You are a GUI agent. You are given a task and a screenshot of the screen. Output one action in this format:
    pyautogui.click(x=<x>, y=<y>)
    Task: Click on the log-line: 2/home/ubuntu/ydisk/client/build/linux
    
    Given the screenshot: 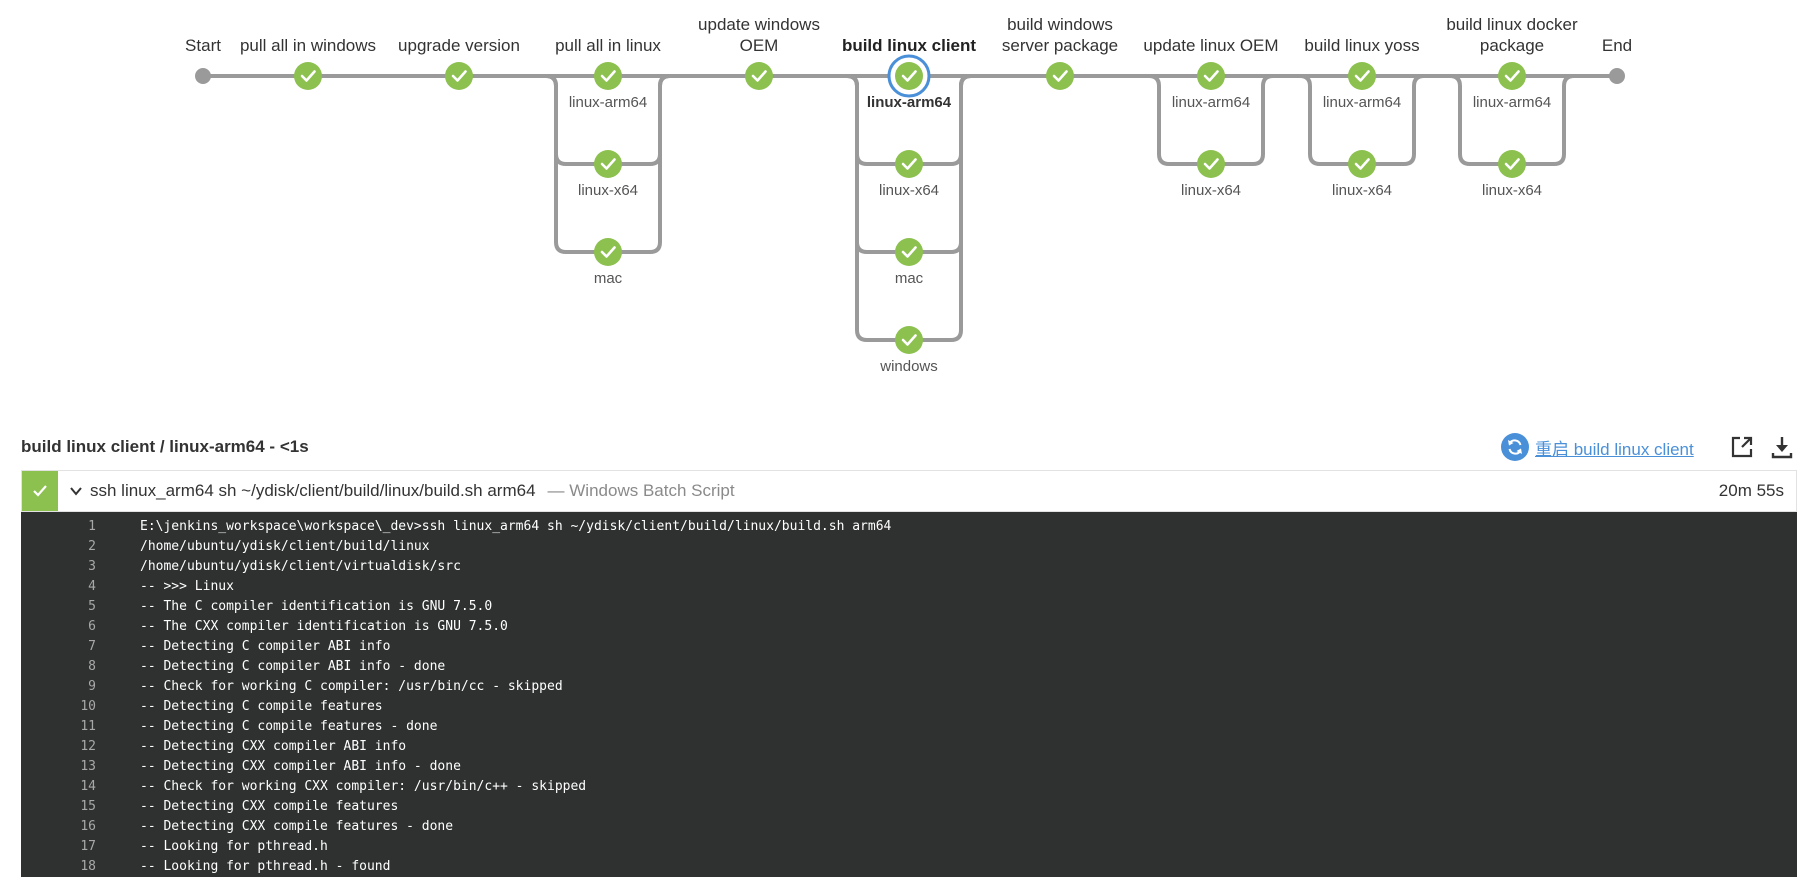 What is the action you would take?
    pyautogui.click(x=909, y=546)
    